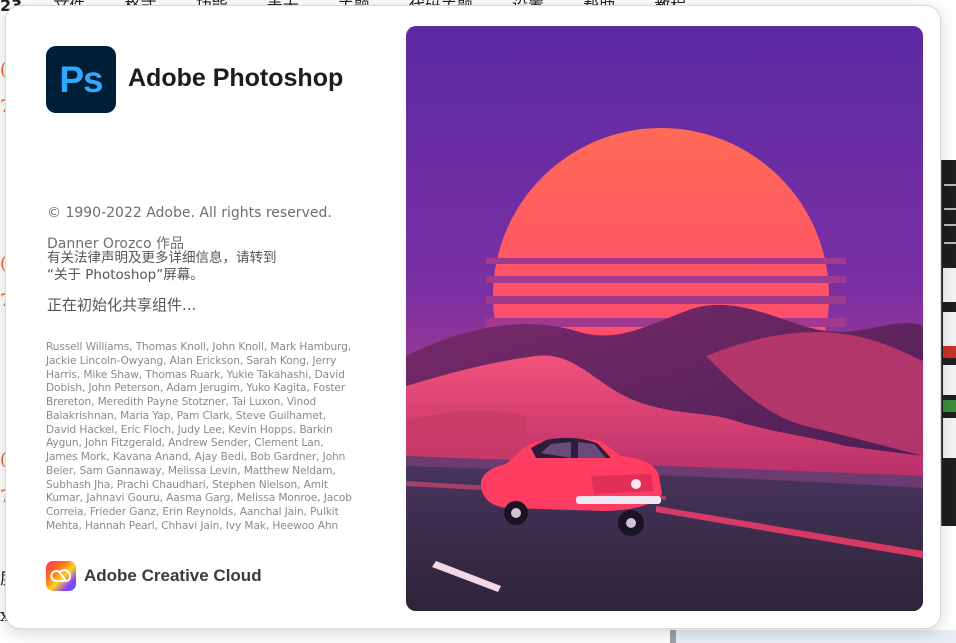 The height and width of the screenshot is (643, 956). I want to click on app-title: Adobe Photoshop, so click(236, 78).